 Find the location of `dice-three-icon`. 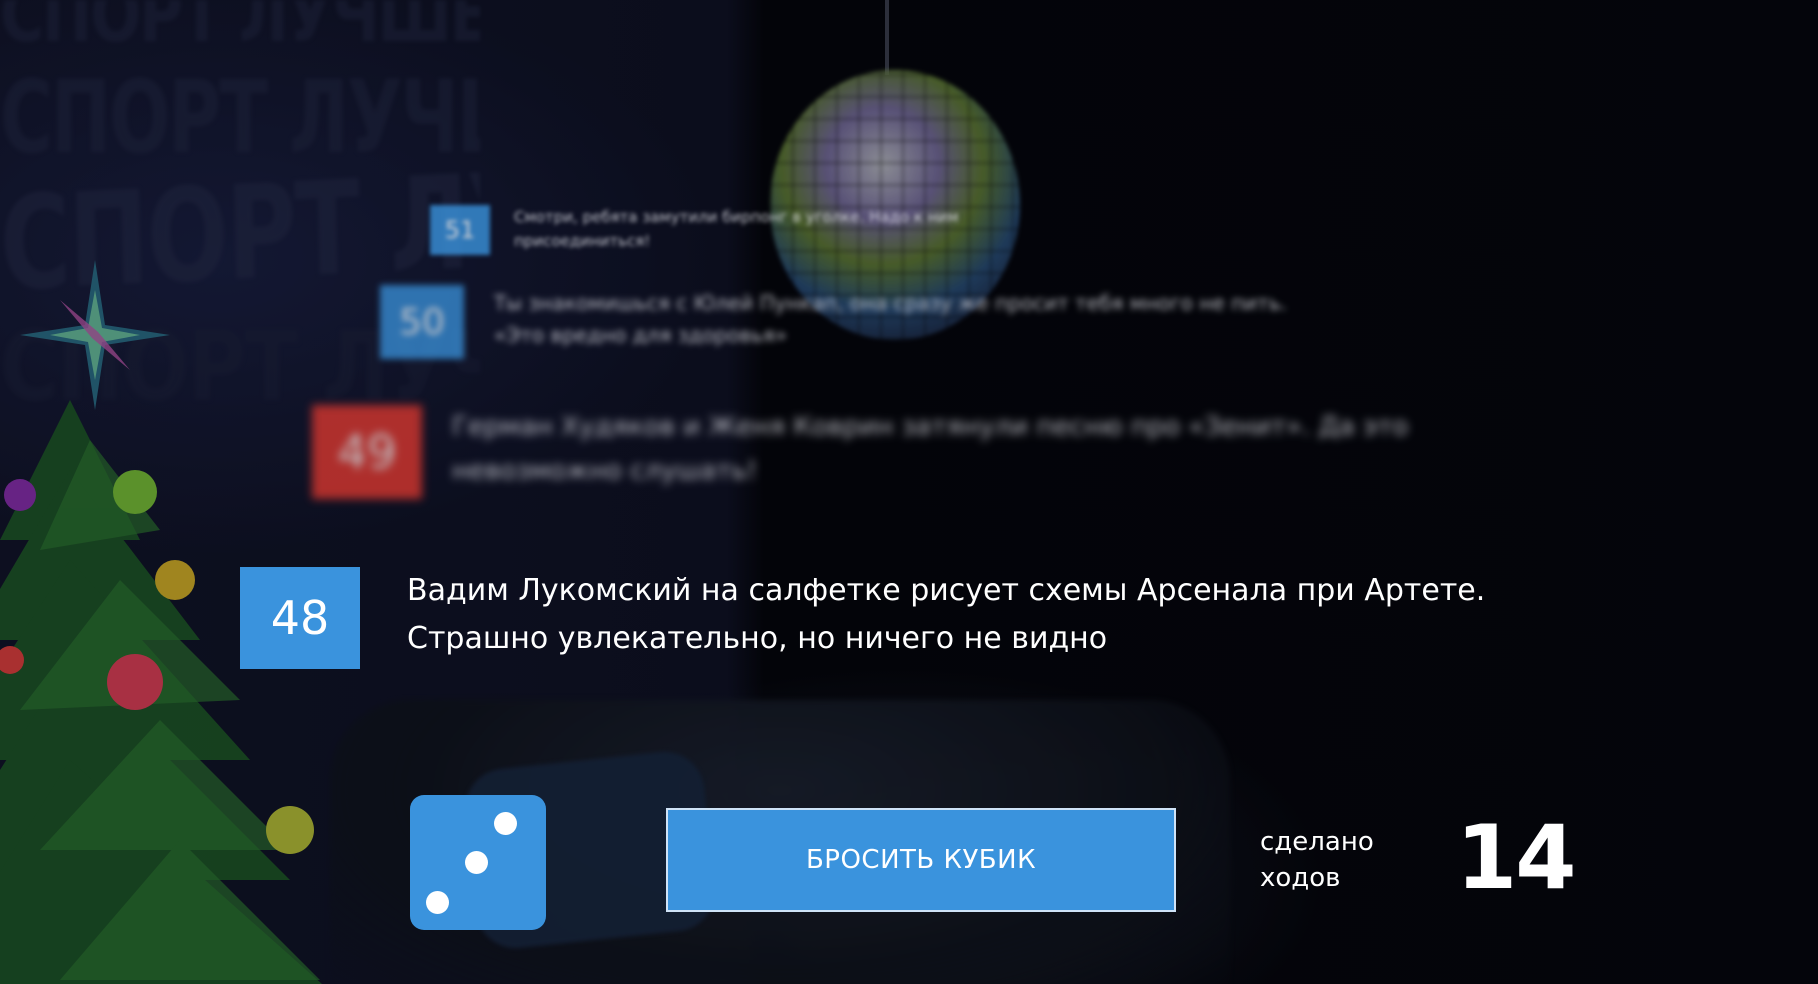

dice-three-icon is located at coordinates (478, 862).